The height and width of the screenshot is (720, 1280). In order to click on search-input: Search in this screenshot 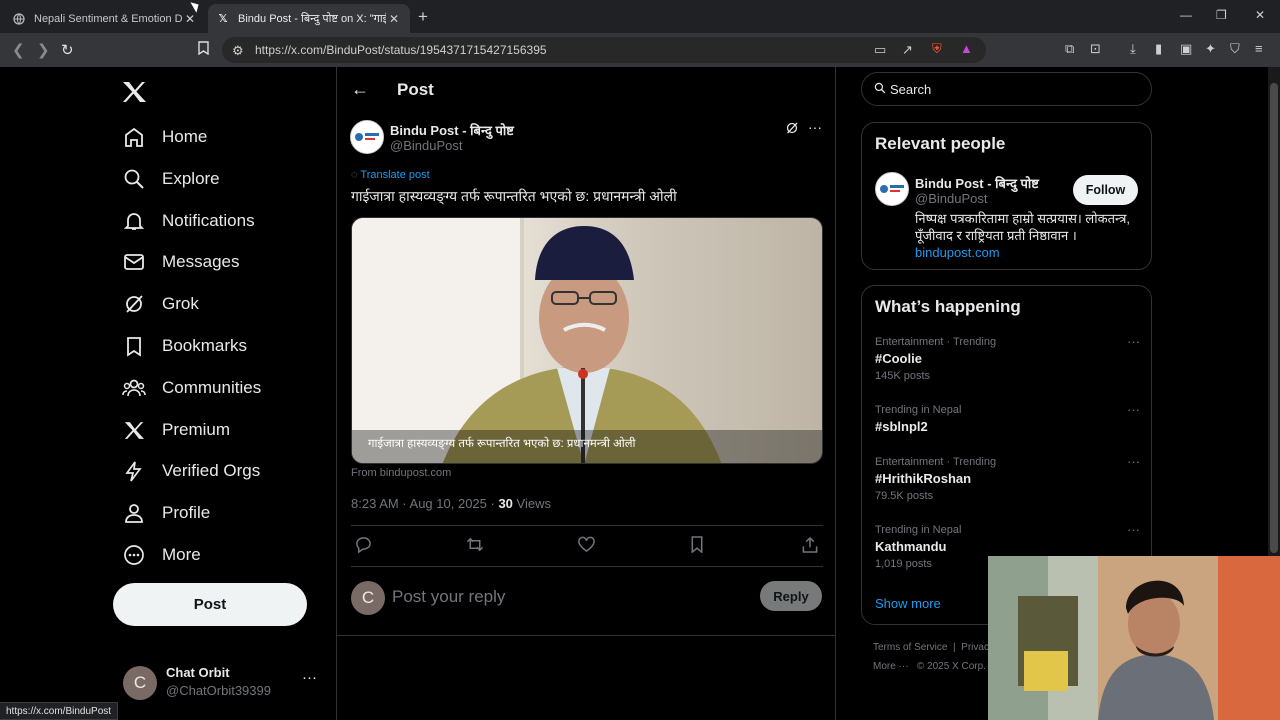, I will do `click(1006, 89)`.